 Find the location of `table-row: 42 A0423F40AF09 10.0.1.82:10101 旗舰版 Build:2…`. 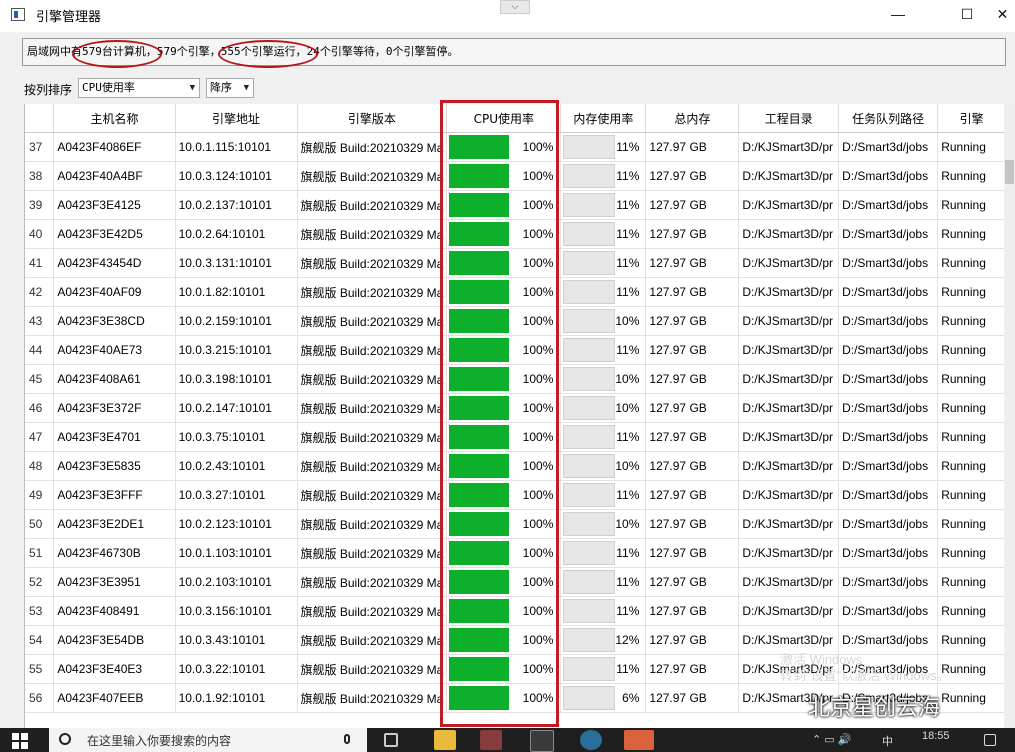

table-row: 42 A0423F40AF09 10.0.1.82:10101 旗舰版 Build:2… is located at coordinates (515, 292).